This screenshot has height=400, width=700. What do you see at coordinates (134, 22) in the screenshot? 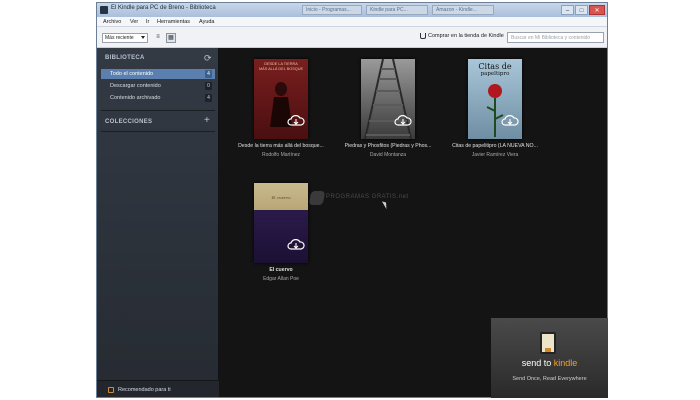
I see `menu-ver: Ver` at bounding box center [134, 22].